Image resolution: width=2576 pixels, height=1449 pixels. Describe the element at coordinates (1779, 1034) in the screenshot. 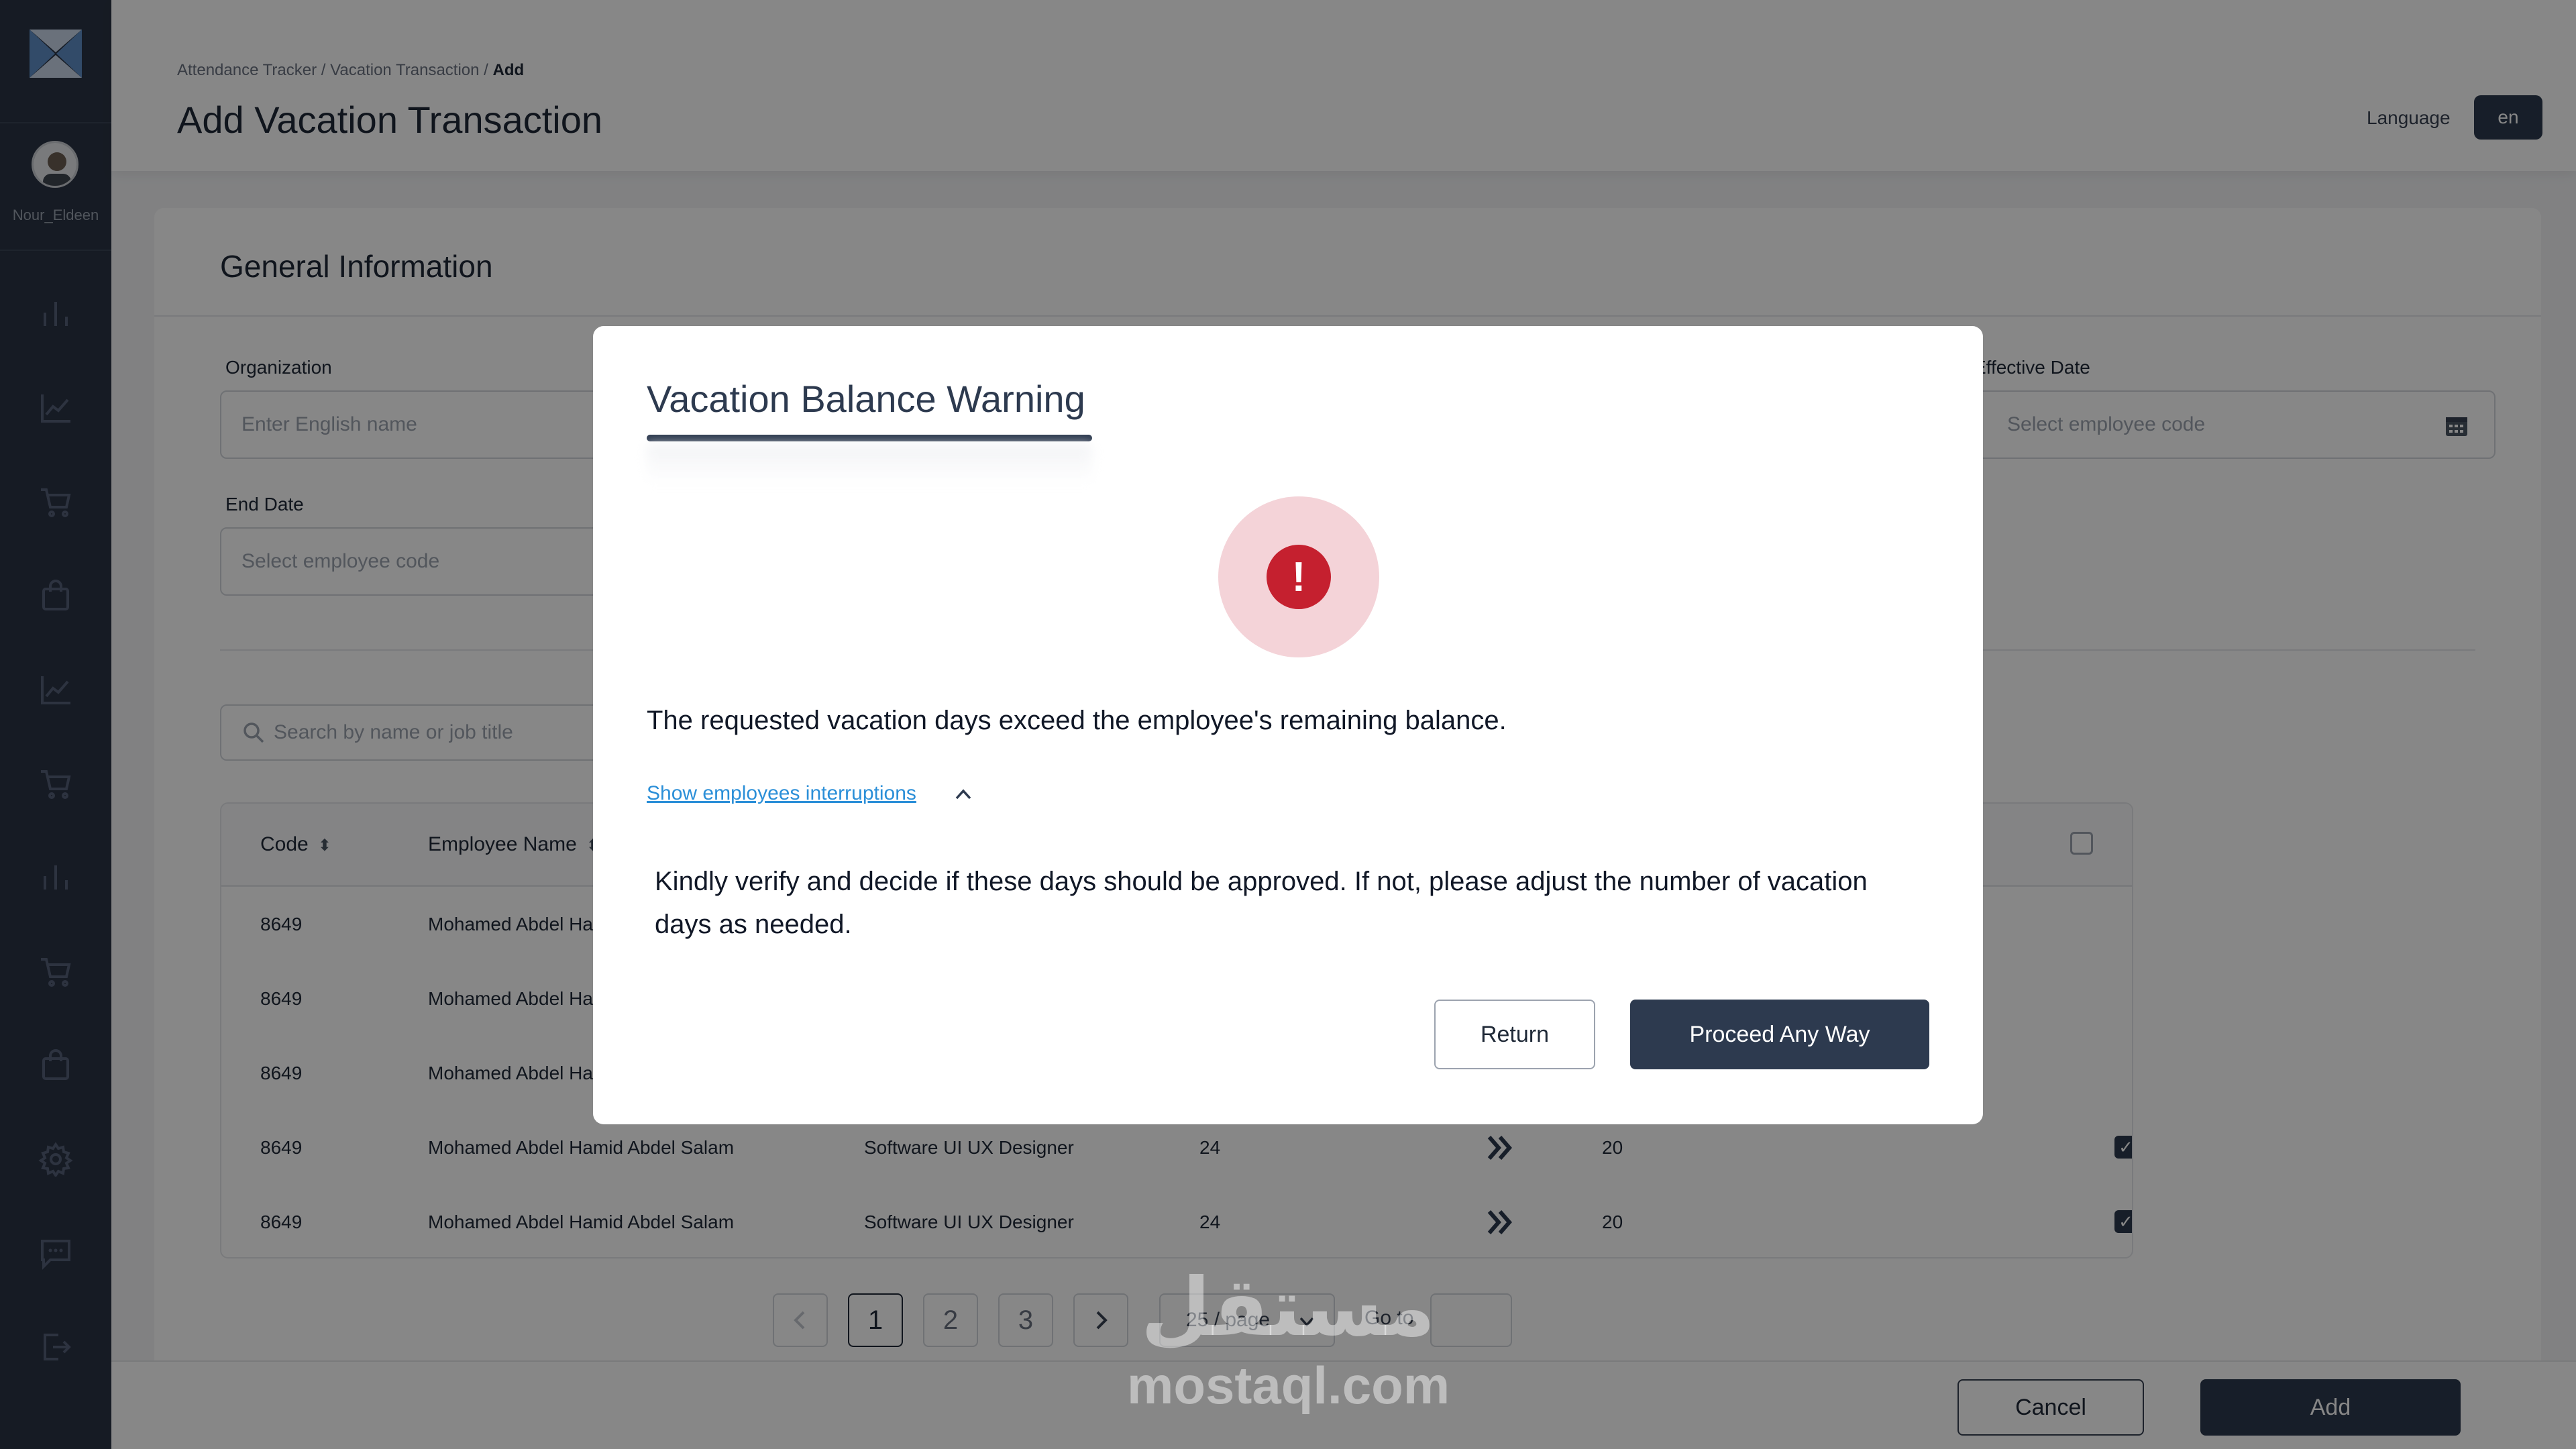

I see `proceed-any-way-button: Proceed Any Way` at that location.